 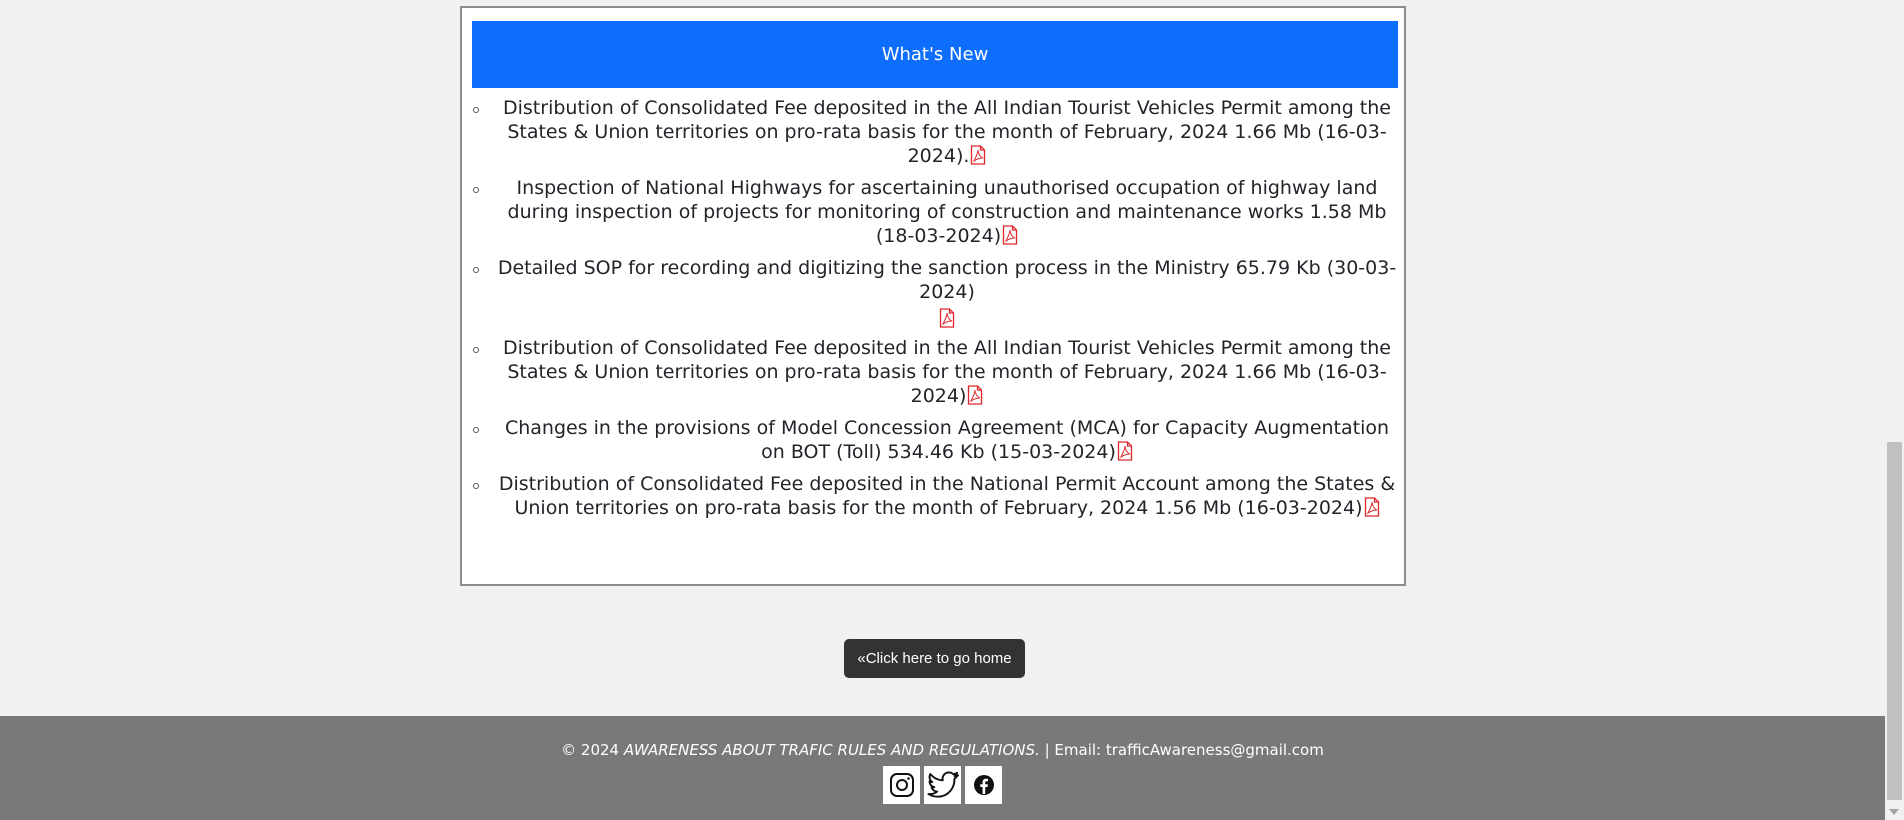 What do you see at coordinates (590, 750) in the screenshot?
I see `copyright: © 2024` at bounding box center [590, 750].